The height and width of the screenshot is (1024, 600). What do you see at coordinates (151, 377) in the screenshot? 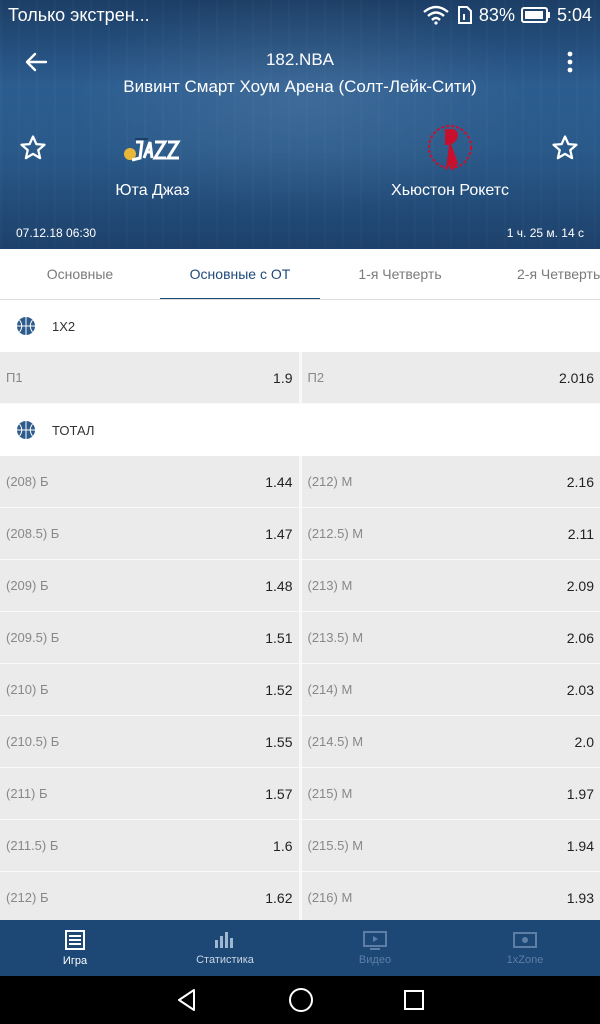
I see `odds-cell-left: П1 1.9` at bounding box center [151, 377].